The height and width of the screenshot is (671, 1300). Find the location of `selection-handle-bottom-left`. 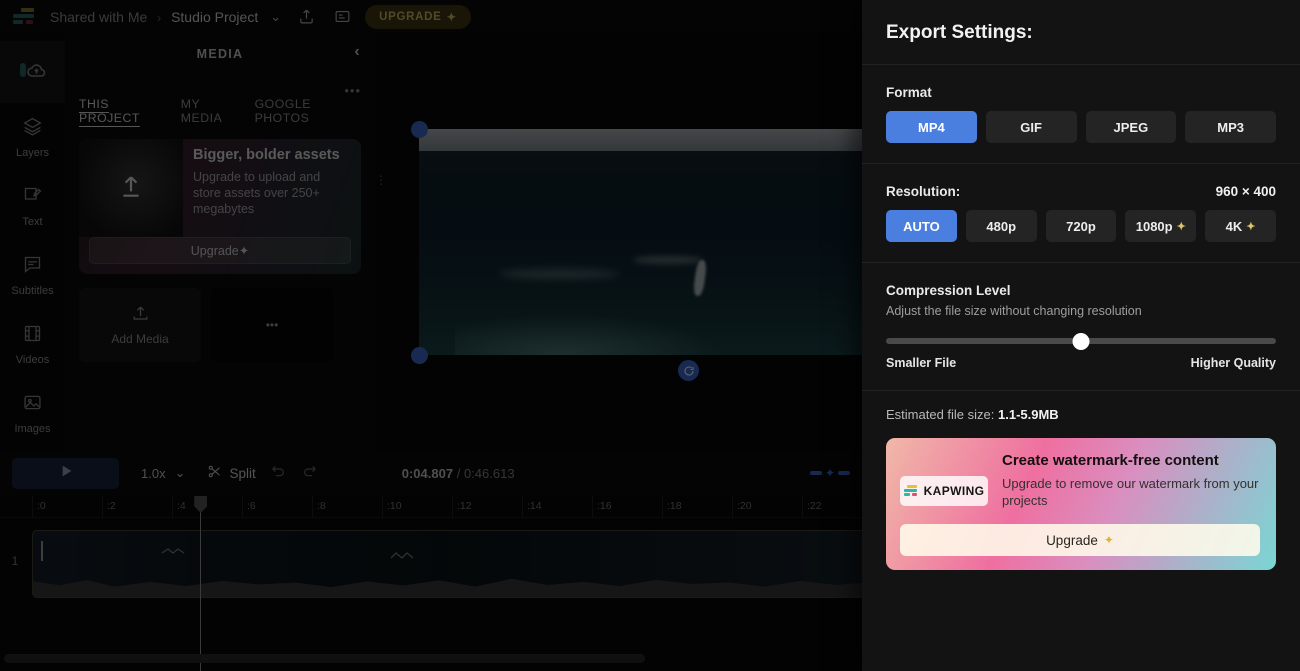

selection-handle-bottom-left is located at coordinates (419, 355).